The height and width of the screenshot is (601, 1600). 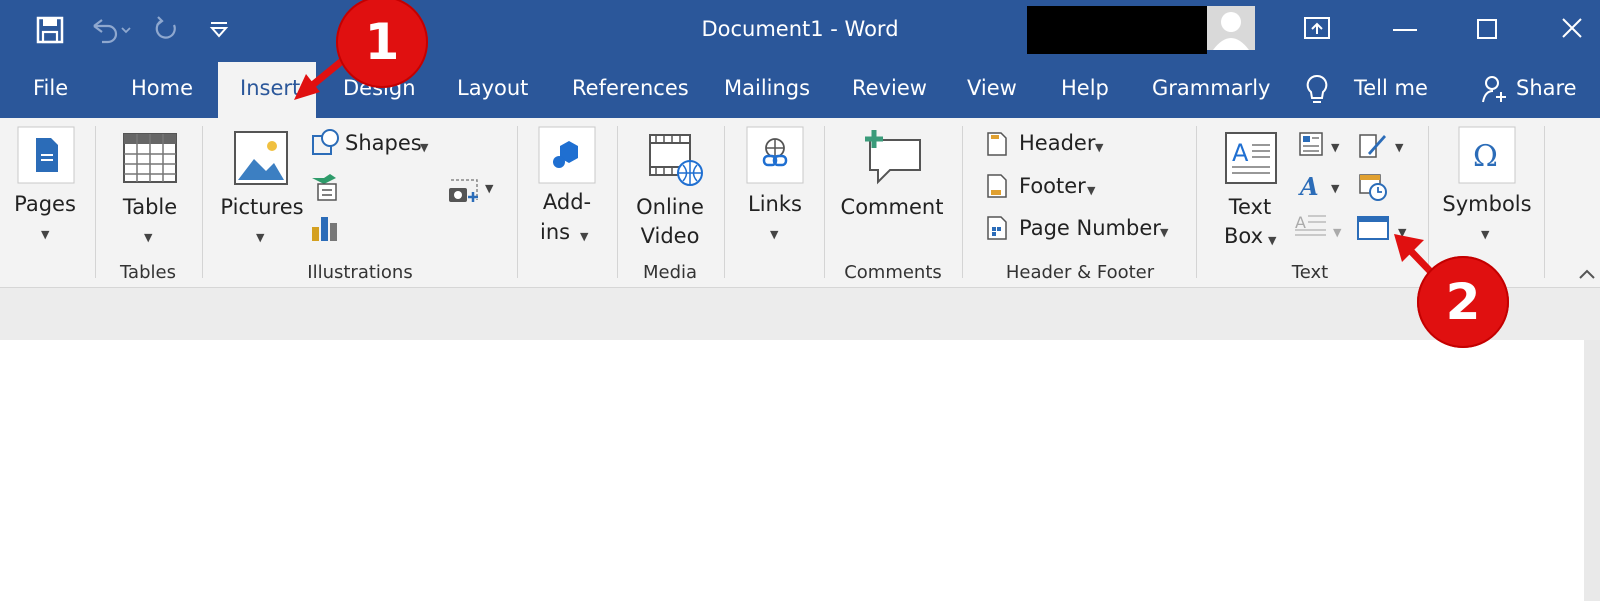 I want to click on collapse-ribbon-icon, so click(x=1587, y=274).